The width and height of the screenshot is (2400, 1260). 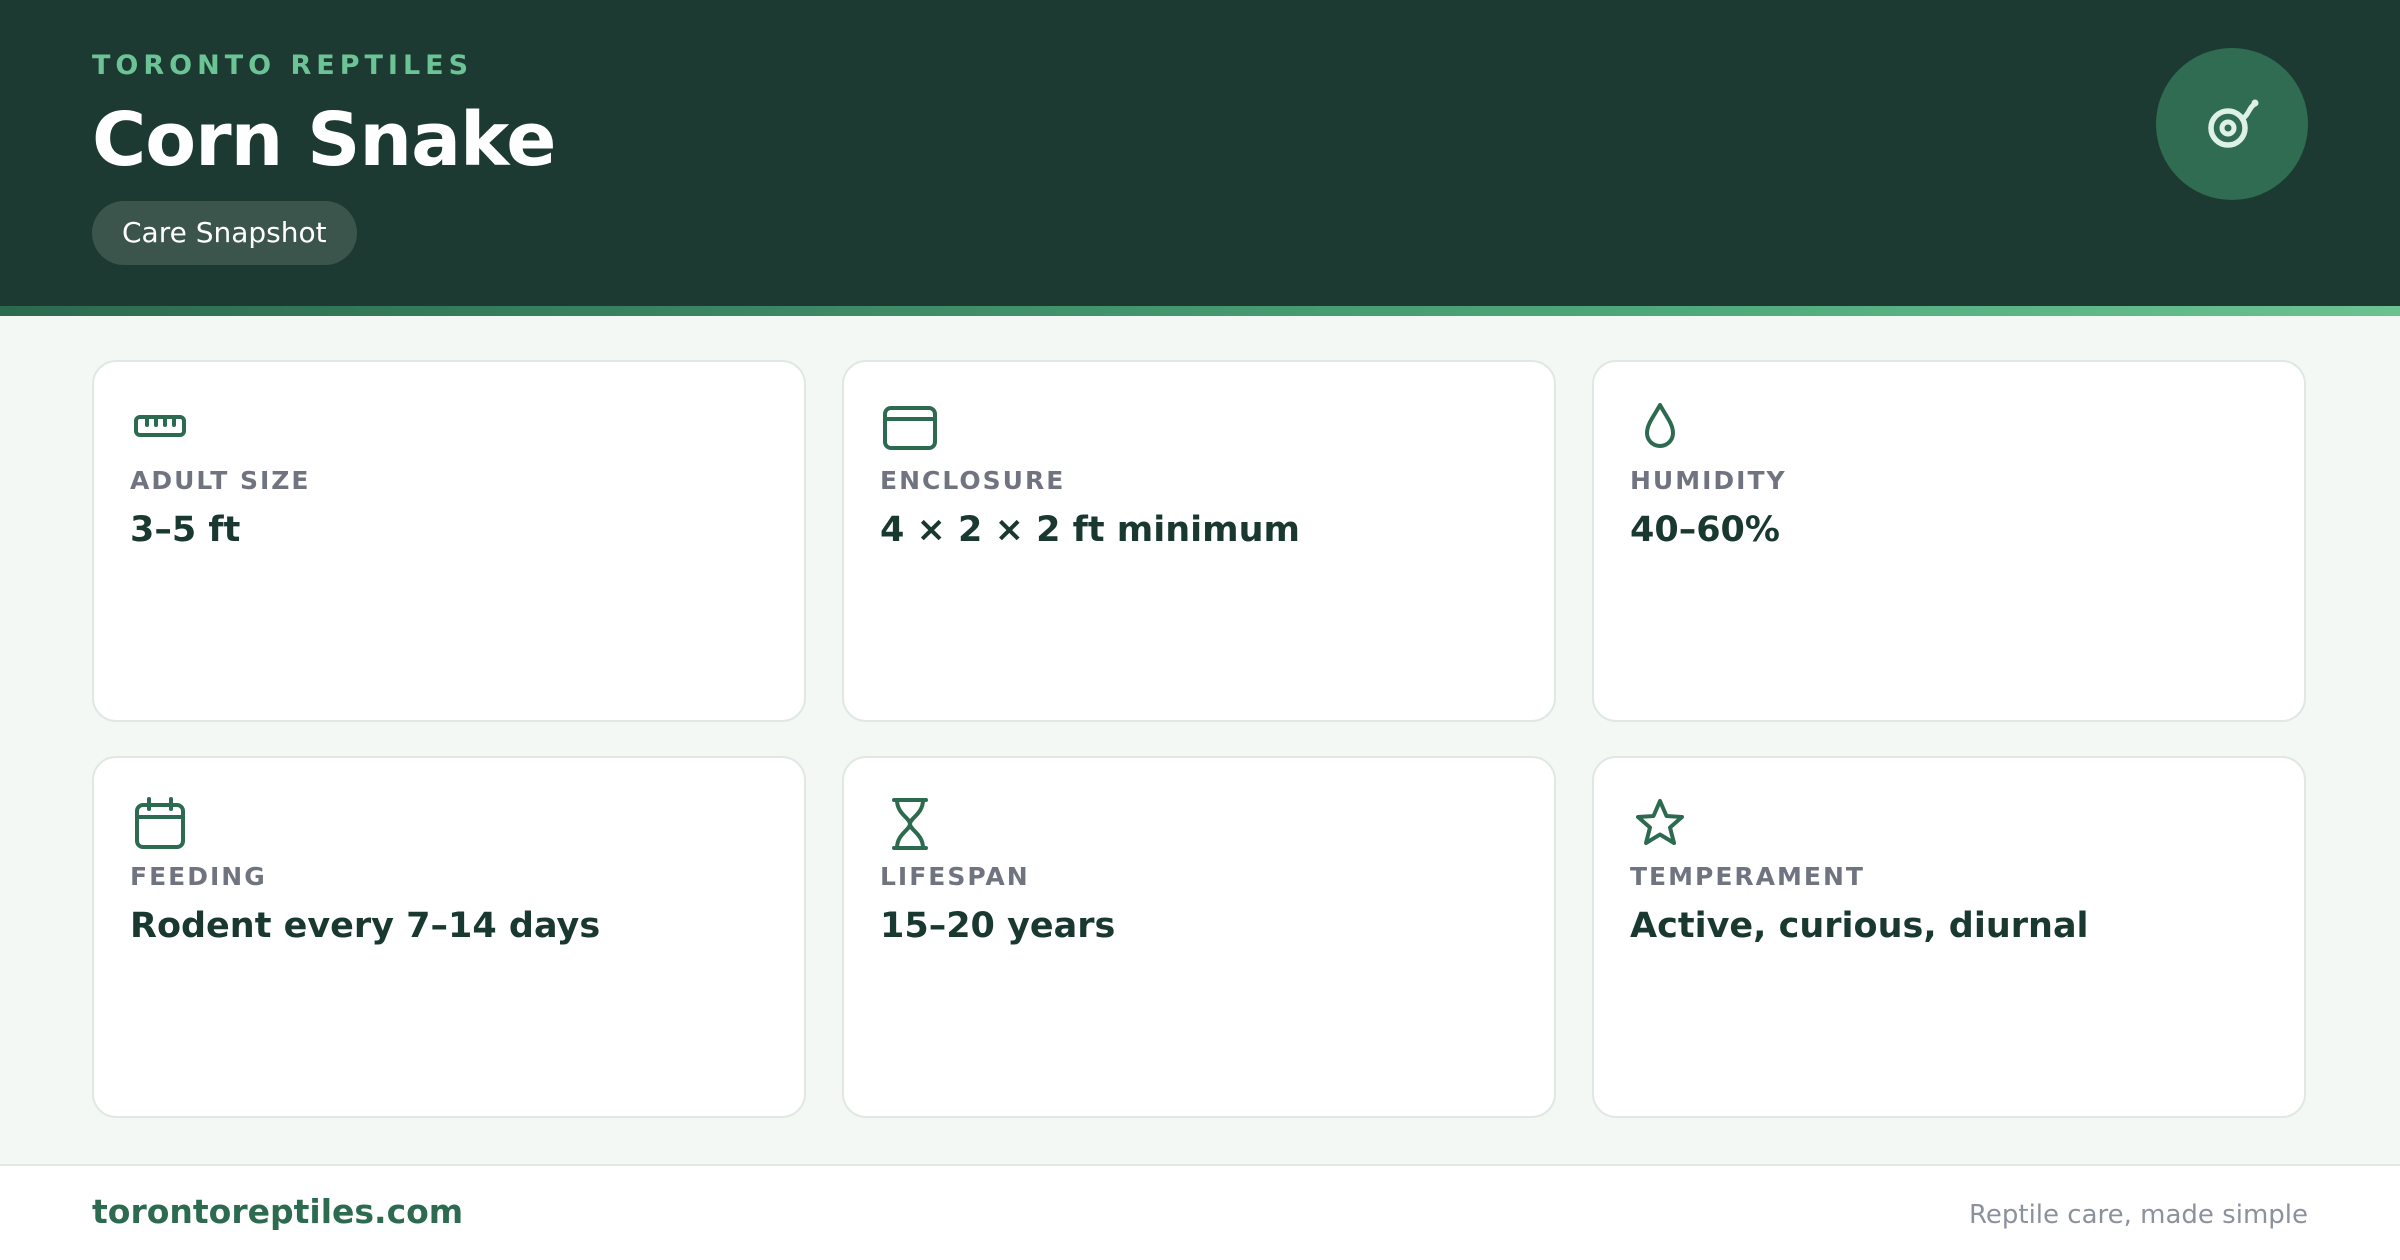 I want to click on star-icon, so click(x=1660, y=822).